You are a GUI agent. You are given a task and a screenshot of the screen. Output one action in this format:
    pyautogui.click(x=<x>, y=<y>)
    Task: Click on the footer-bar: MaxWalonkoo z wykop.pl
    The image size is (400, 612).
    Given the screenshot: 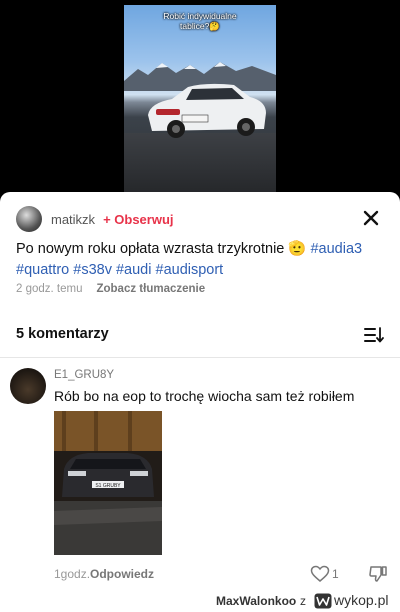 What is the action you would take?
    pyautogui.click(x=200, y=601)
    